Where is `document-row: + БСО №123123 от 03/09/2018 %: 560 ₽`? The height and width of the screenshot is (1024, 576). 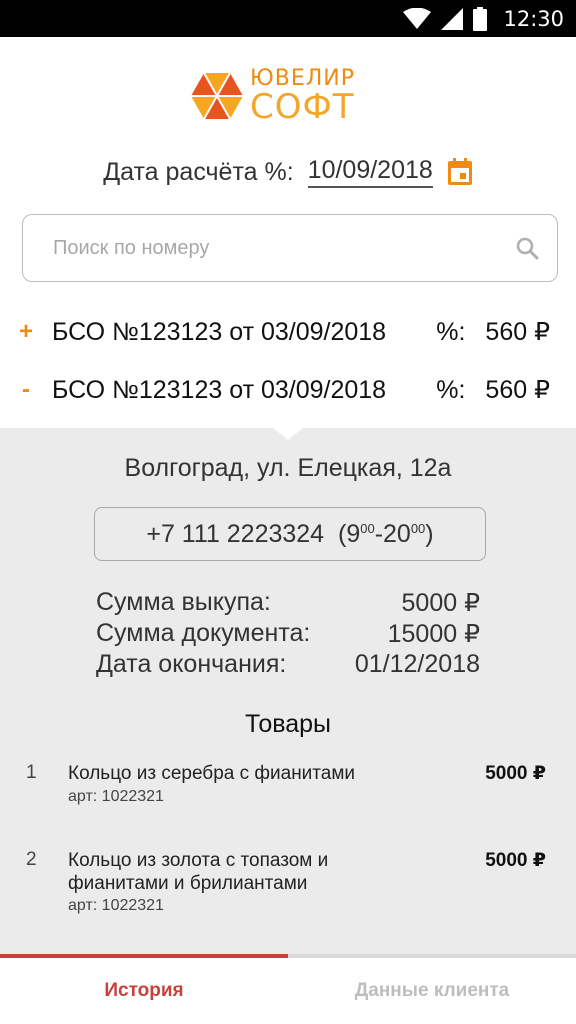
document-row: + БСО №123123 от 03/09/2018 %: 560 ₽ is located at coordinates (288, 332).